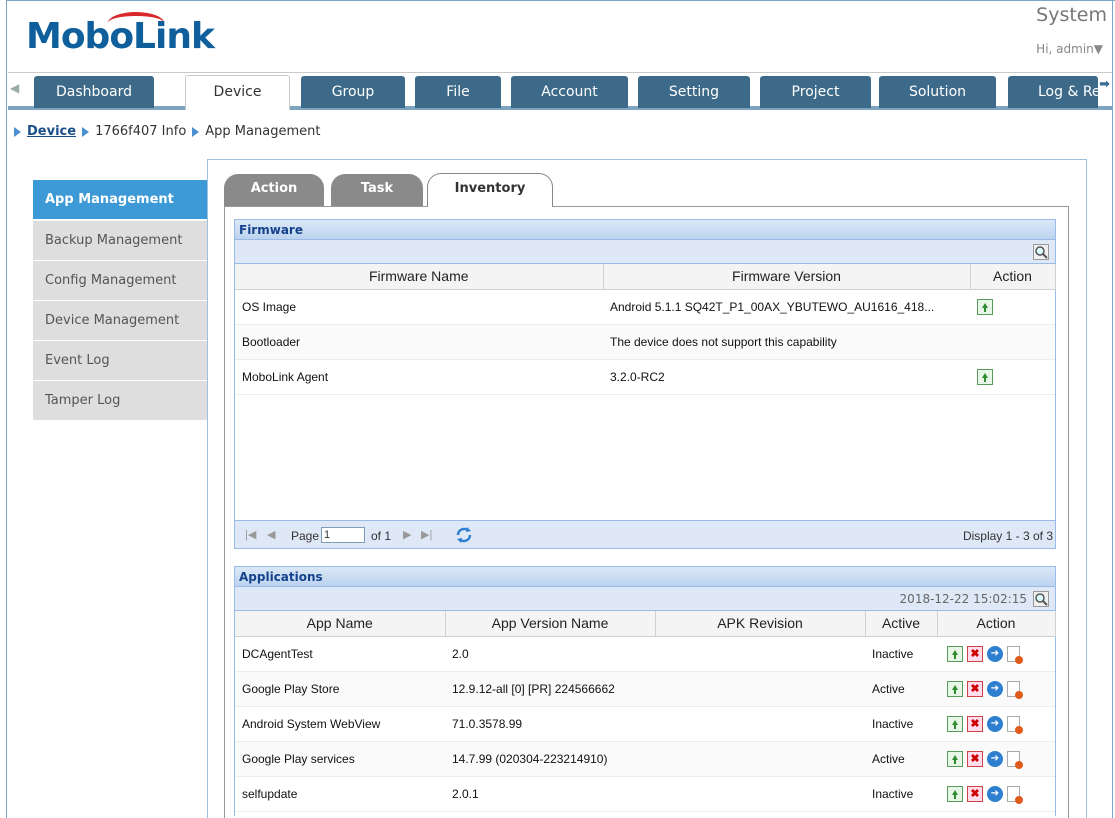 The width and height of the screenshot is (1115, 818). What do you see at coordinates (340, 794) in the screenshot?
I see `app-name: selfupdate` at bounding box center [340, 794].